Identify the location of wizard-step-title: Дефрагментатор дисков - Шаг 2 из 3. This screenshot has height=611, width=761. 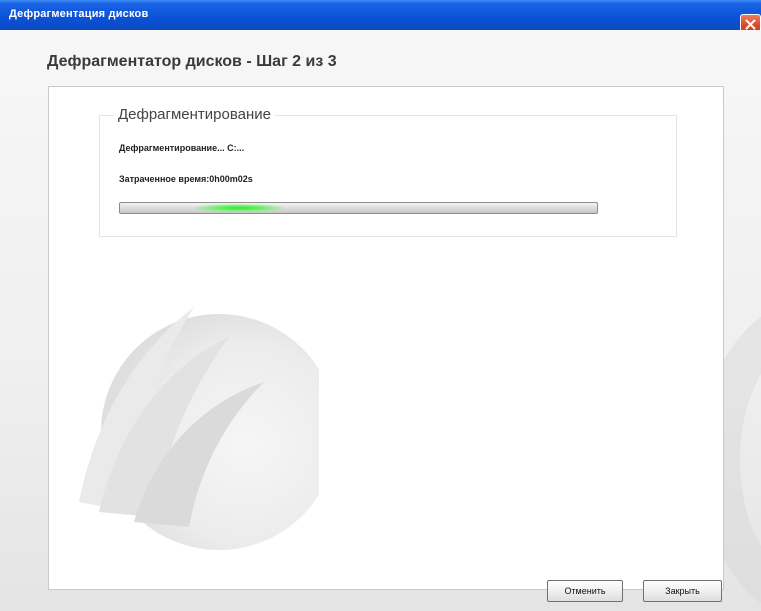
(192, 61).